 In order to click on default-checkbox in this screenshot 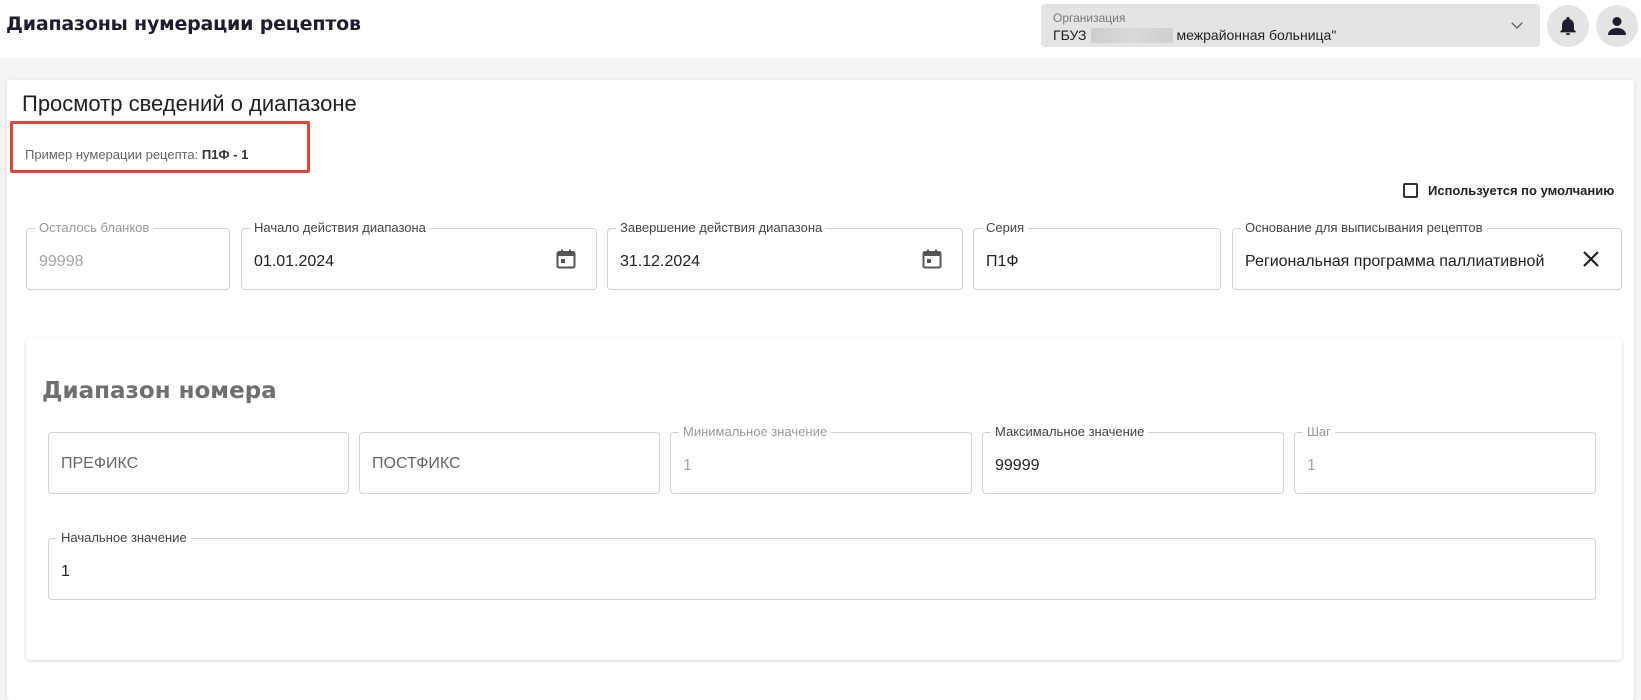, I will do `click(1410, 190)`.